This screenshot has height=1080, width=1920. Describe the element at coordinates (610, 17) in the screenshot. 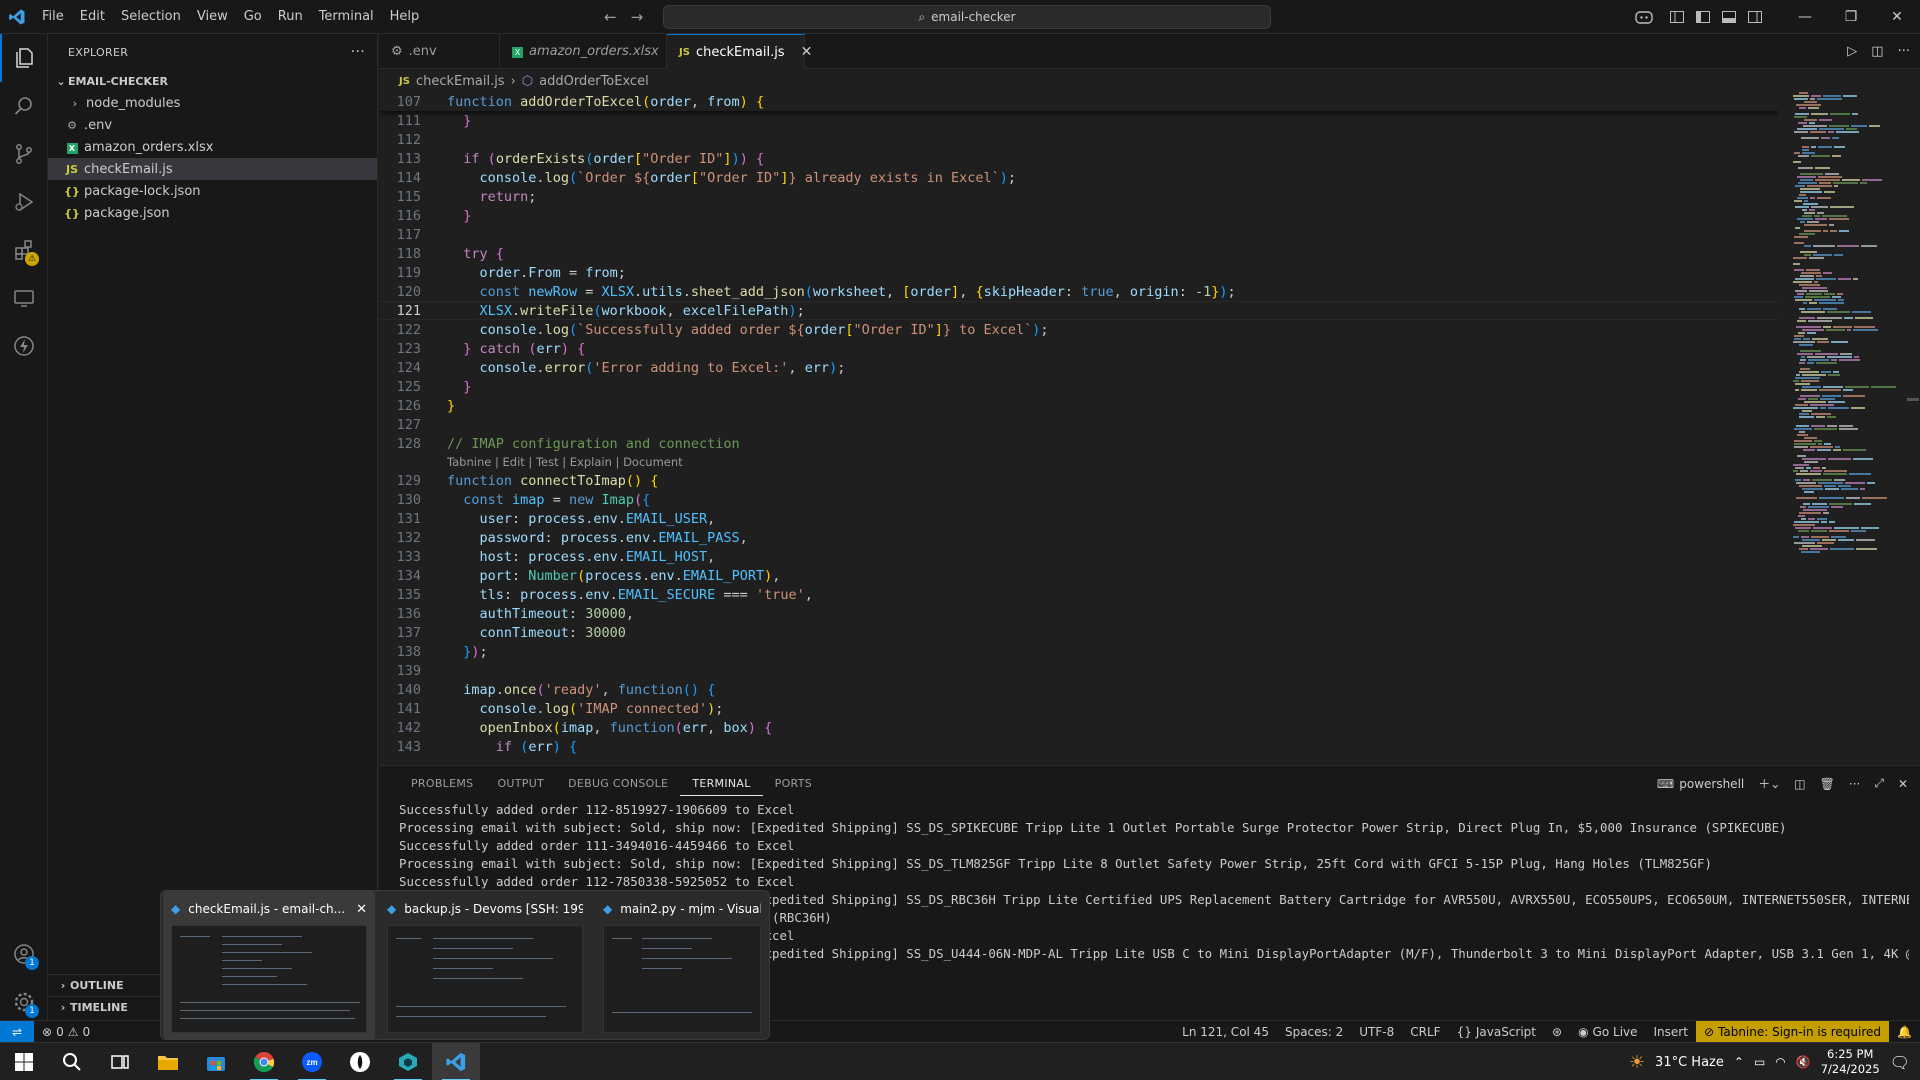

I see `back-arrow-icon: ←` at that location.